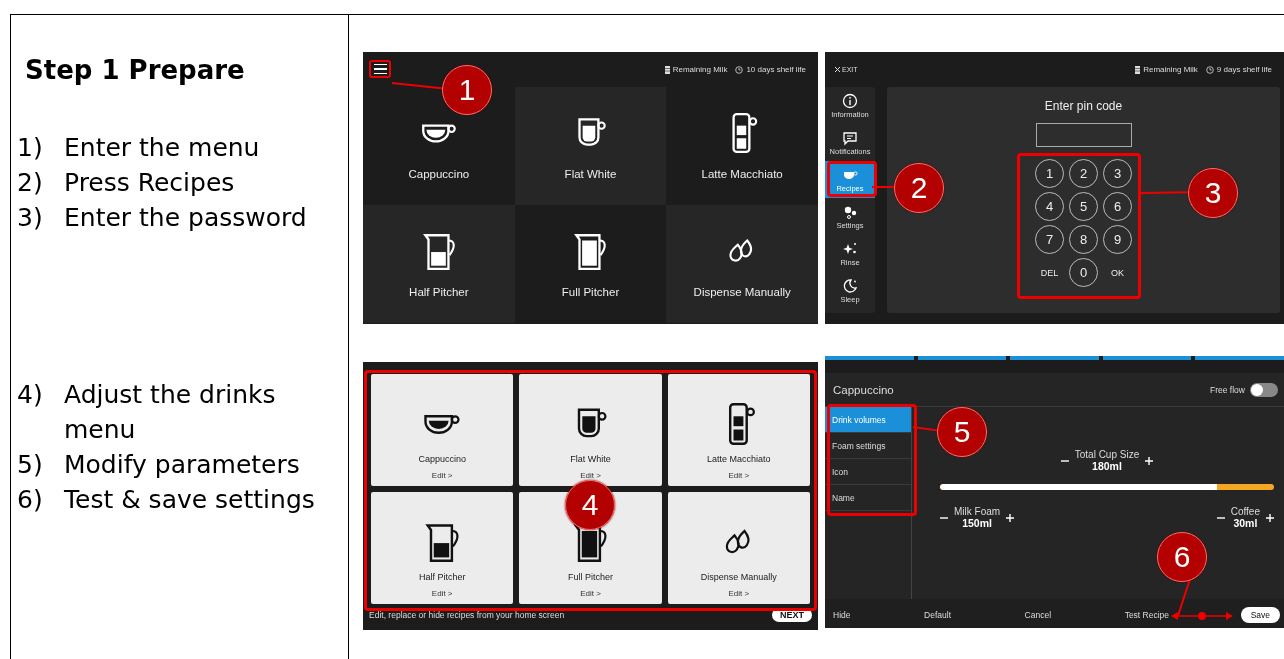 The image size is (1284, 659). I want to click on hint-text: Edit, replace or hide recipes from your home screen, so click(467, 615).